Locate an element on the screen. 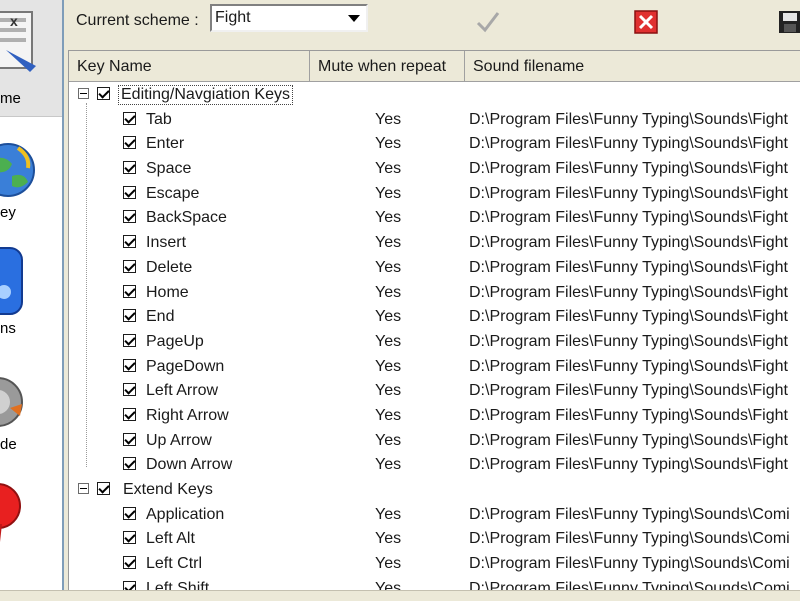 This screenshot has width=800, height=601. svg-text: x is located at coordinates (14, 21).